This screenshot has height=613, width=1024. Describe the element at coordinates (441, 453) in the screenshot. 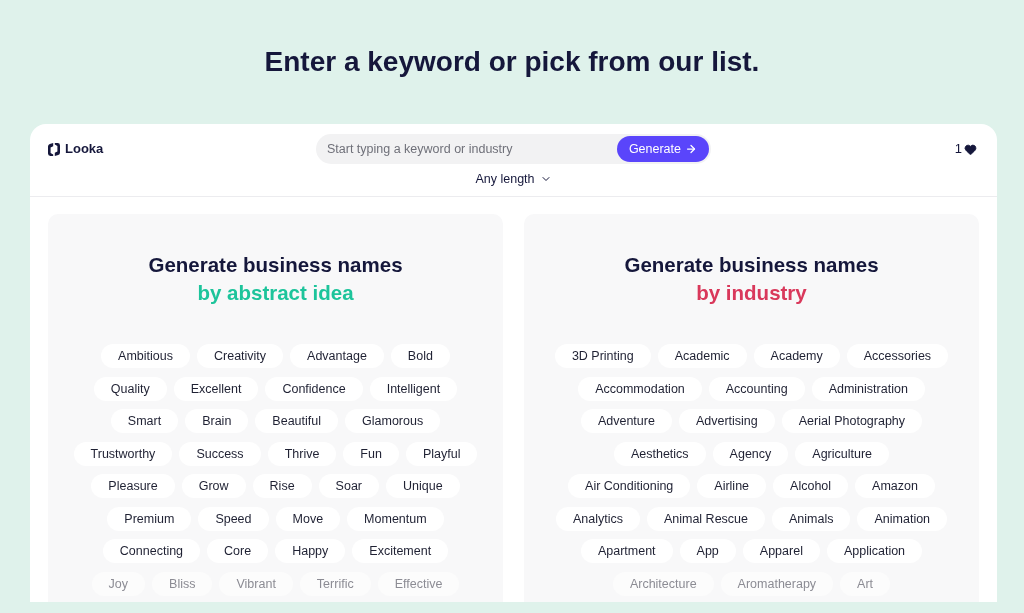

I see `keyword-chip: Playful` at that location.